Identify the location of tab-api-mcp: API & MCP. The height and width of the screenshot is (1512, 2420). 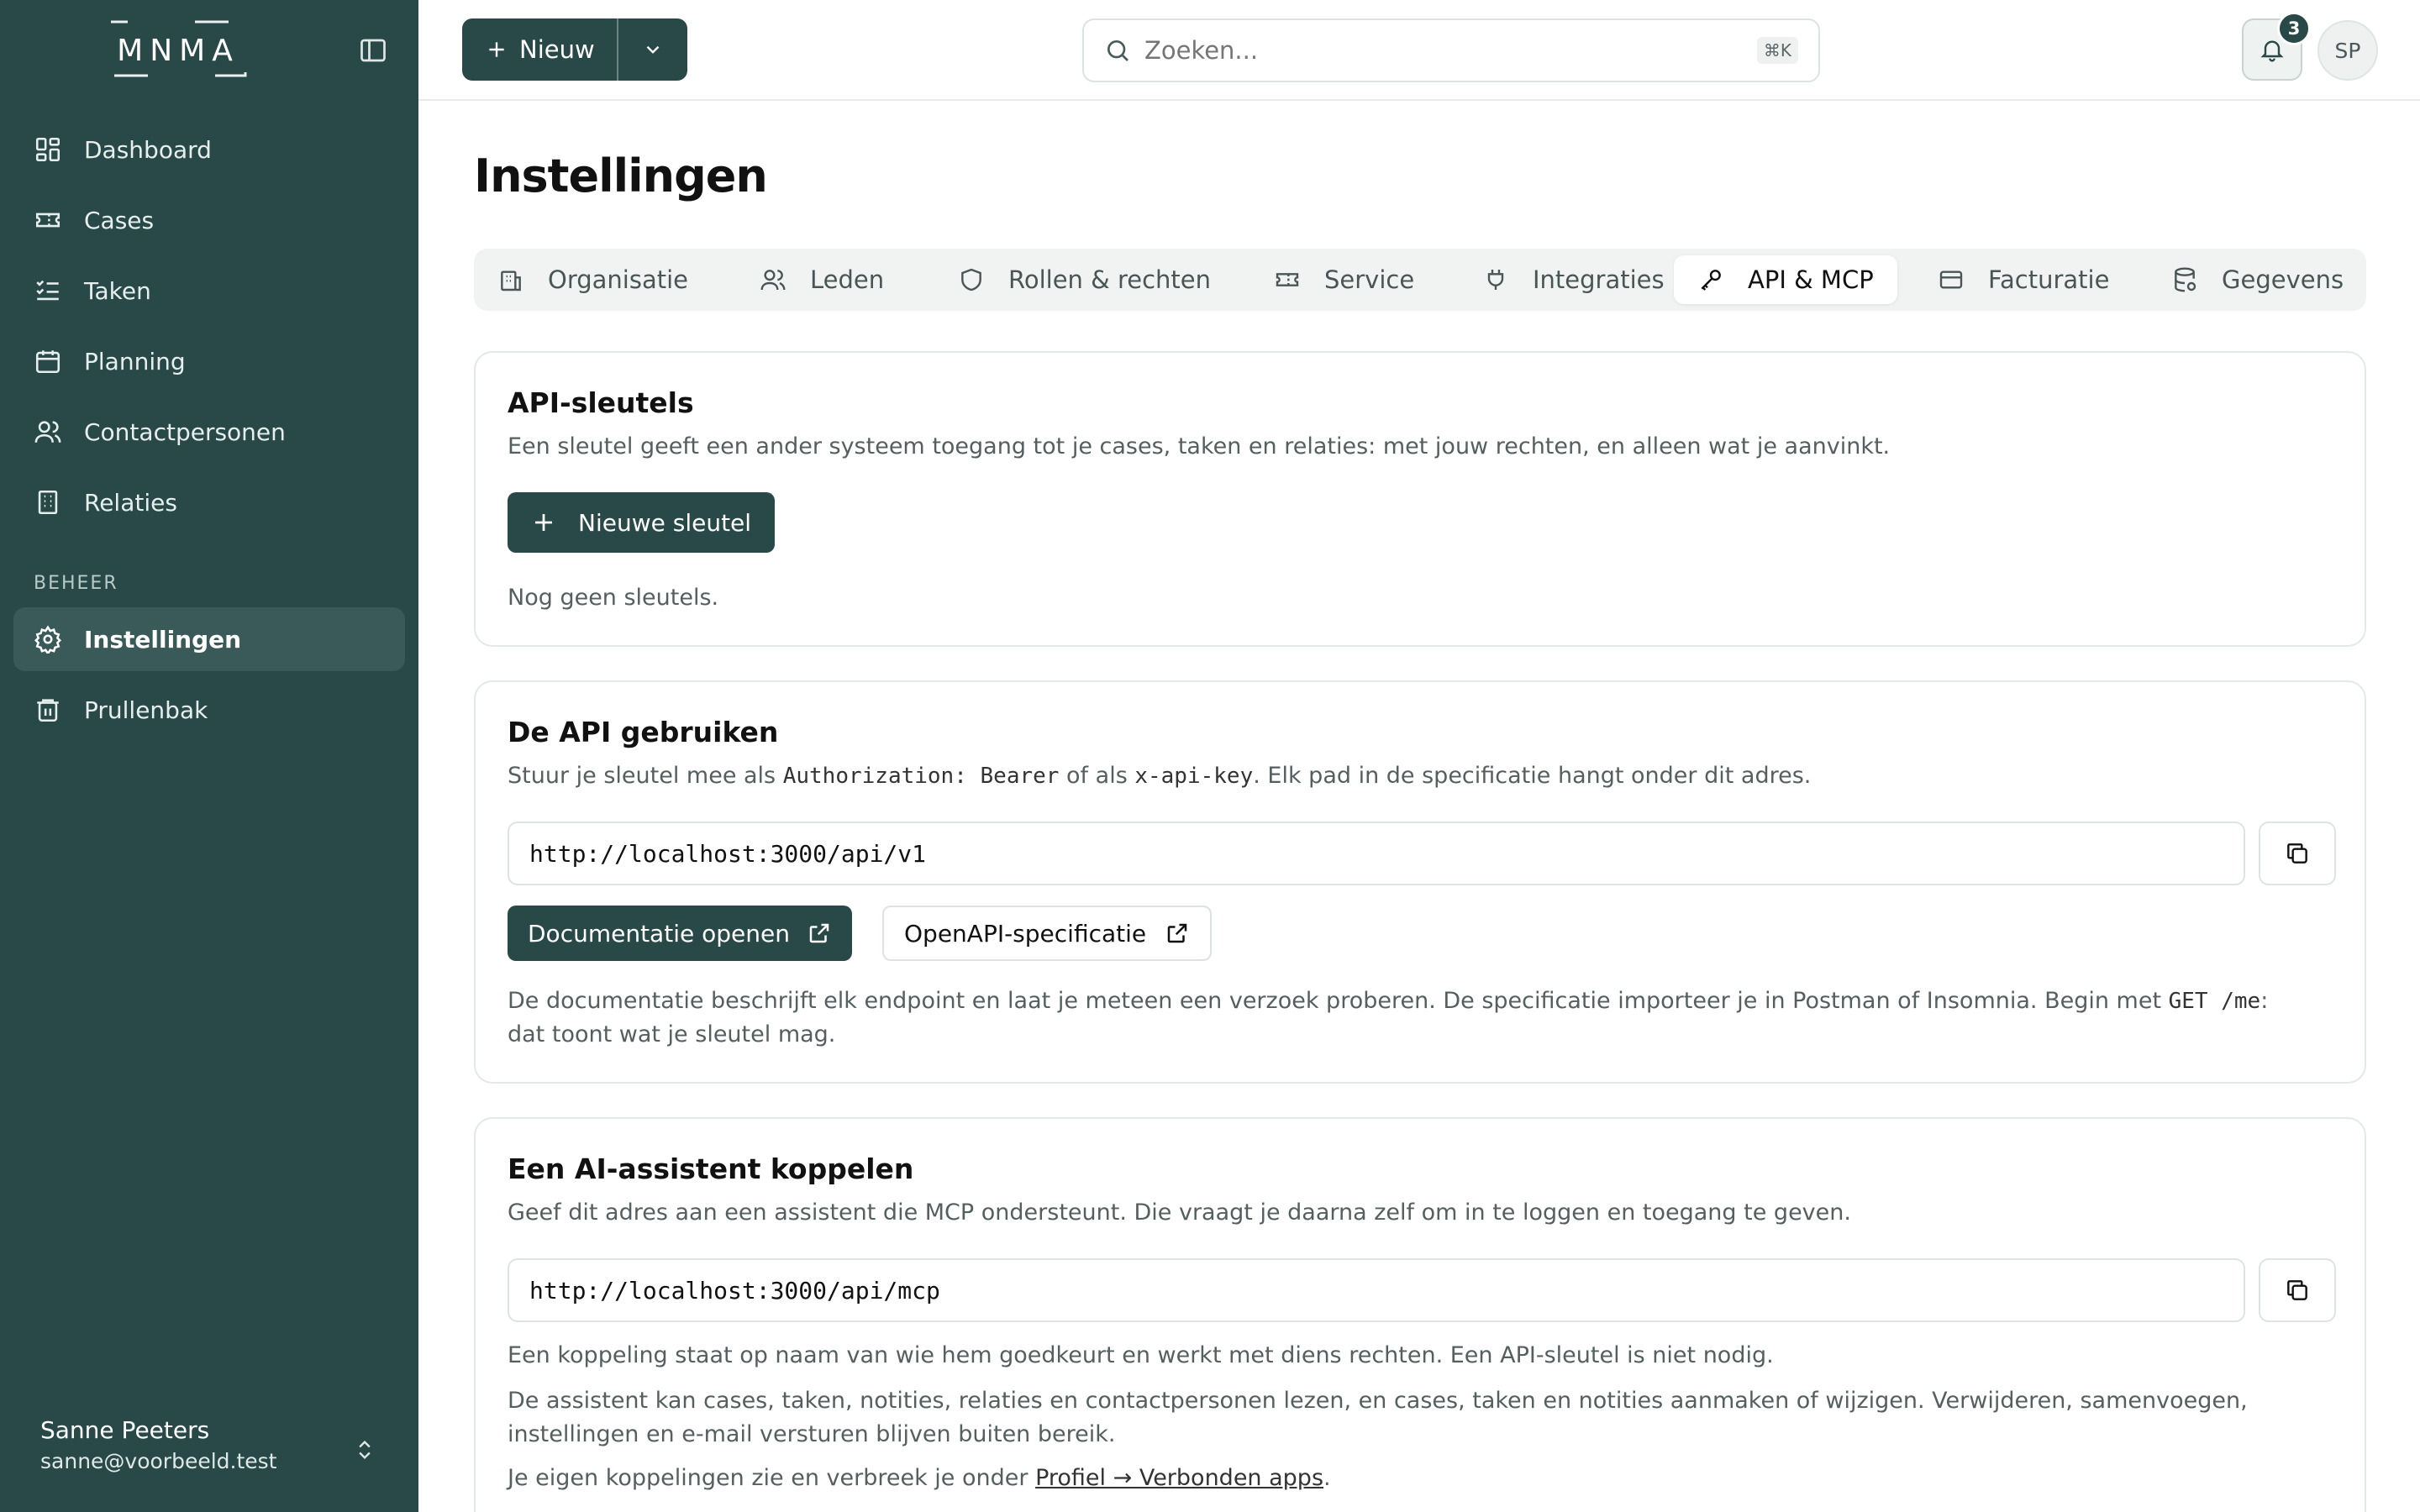
(1786, 279).